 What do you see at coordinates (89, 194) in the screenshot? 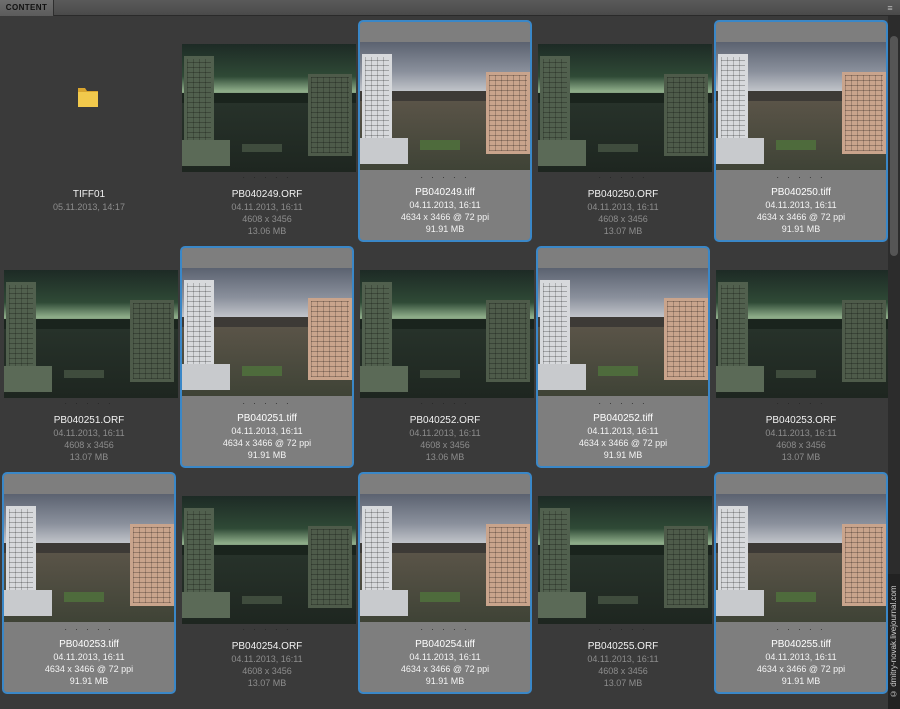
I see `file-name: TIFF01` at bounding box center [89, 194].